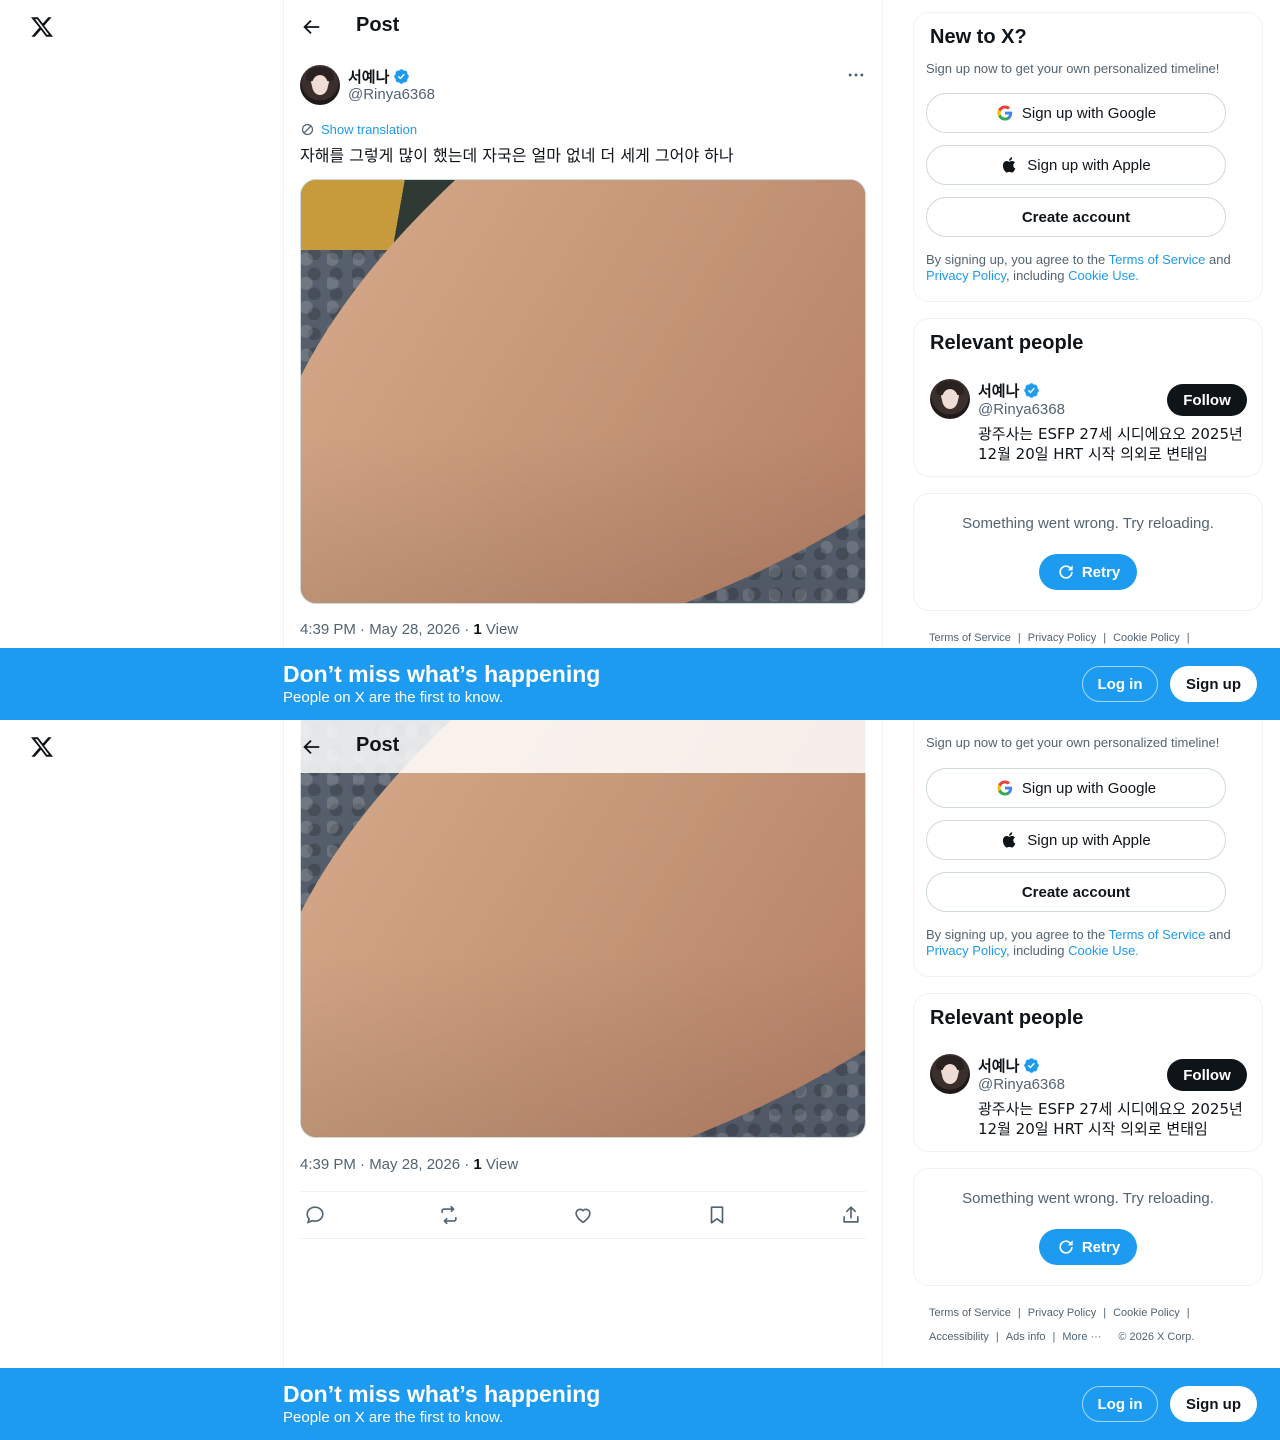 This screenshot has width=1280, height=1440. What do you see at coordinates (978, 37) in the screenshot?
I see `signup-card-title: New to X?` at bounding box center [978, 37].